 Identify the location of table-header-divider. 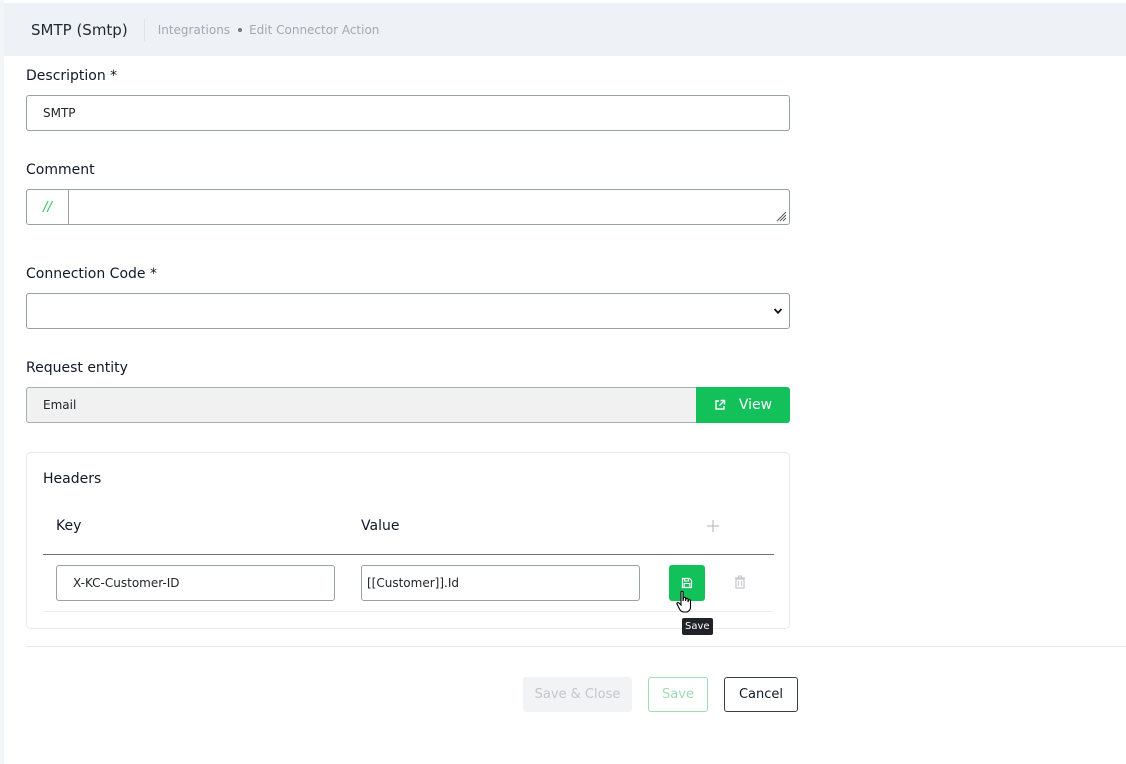
(408, 554).